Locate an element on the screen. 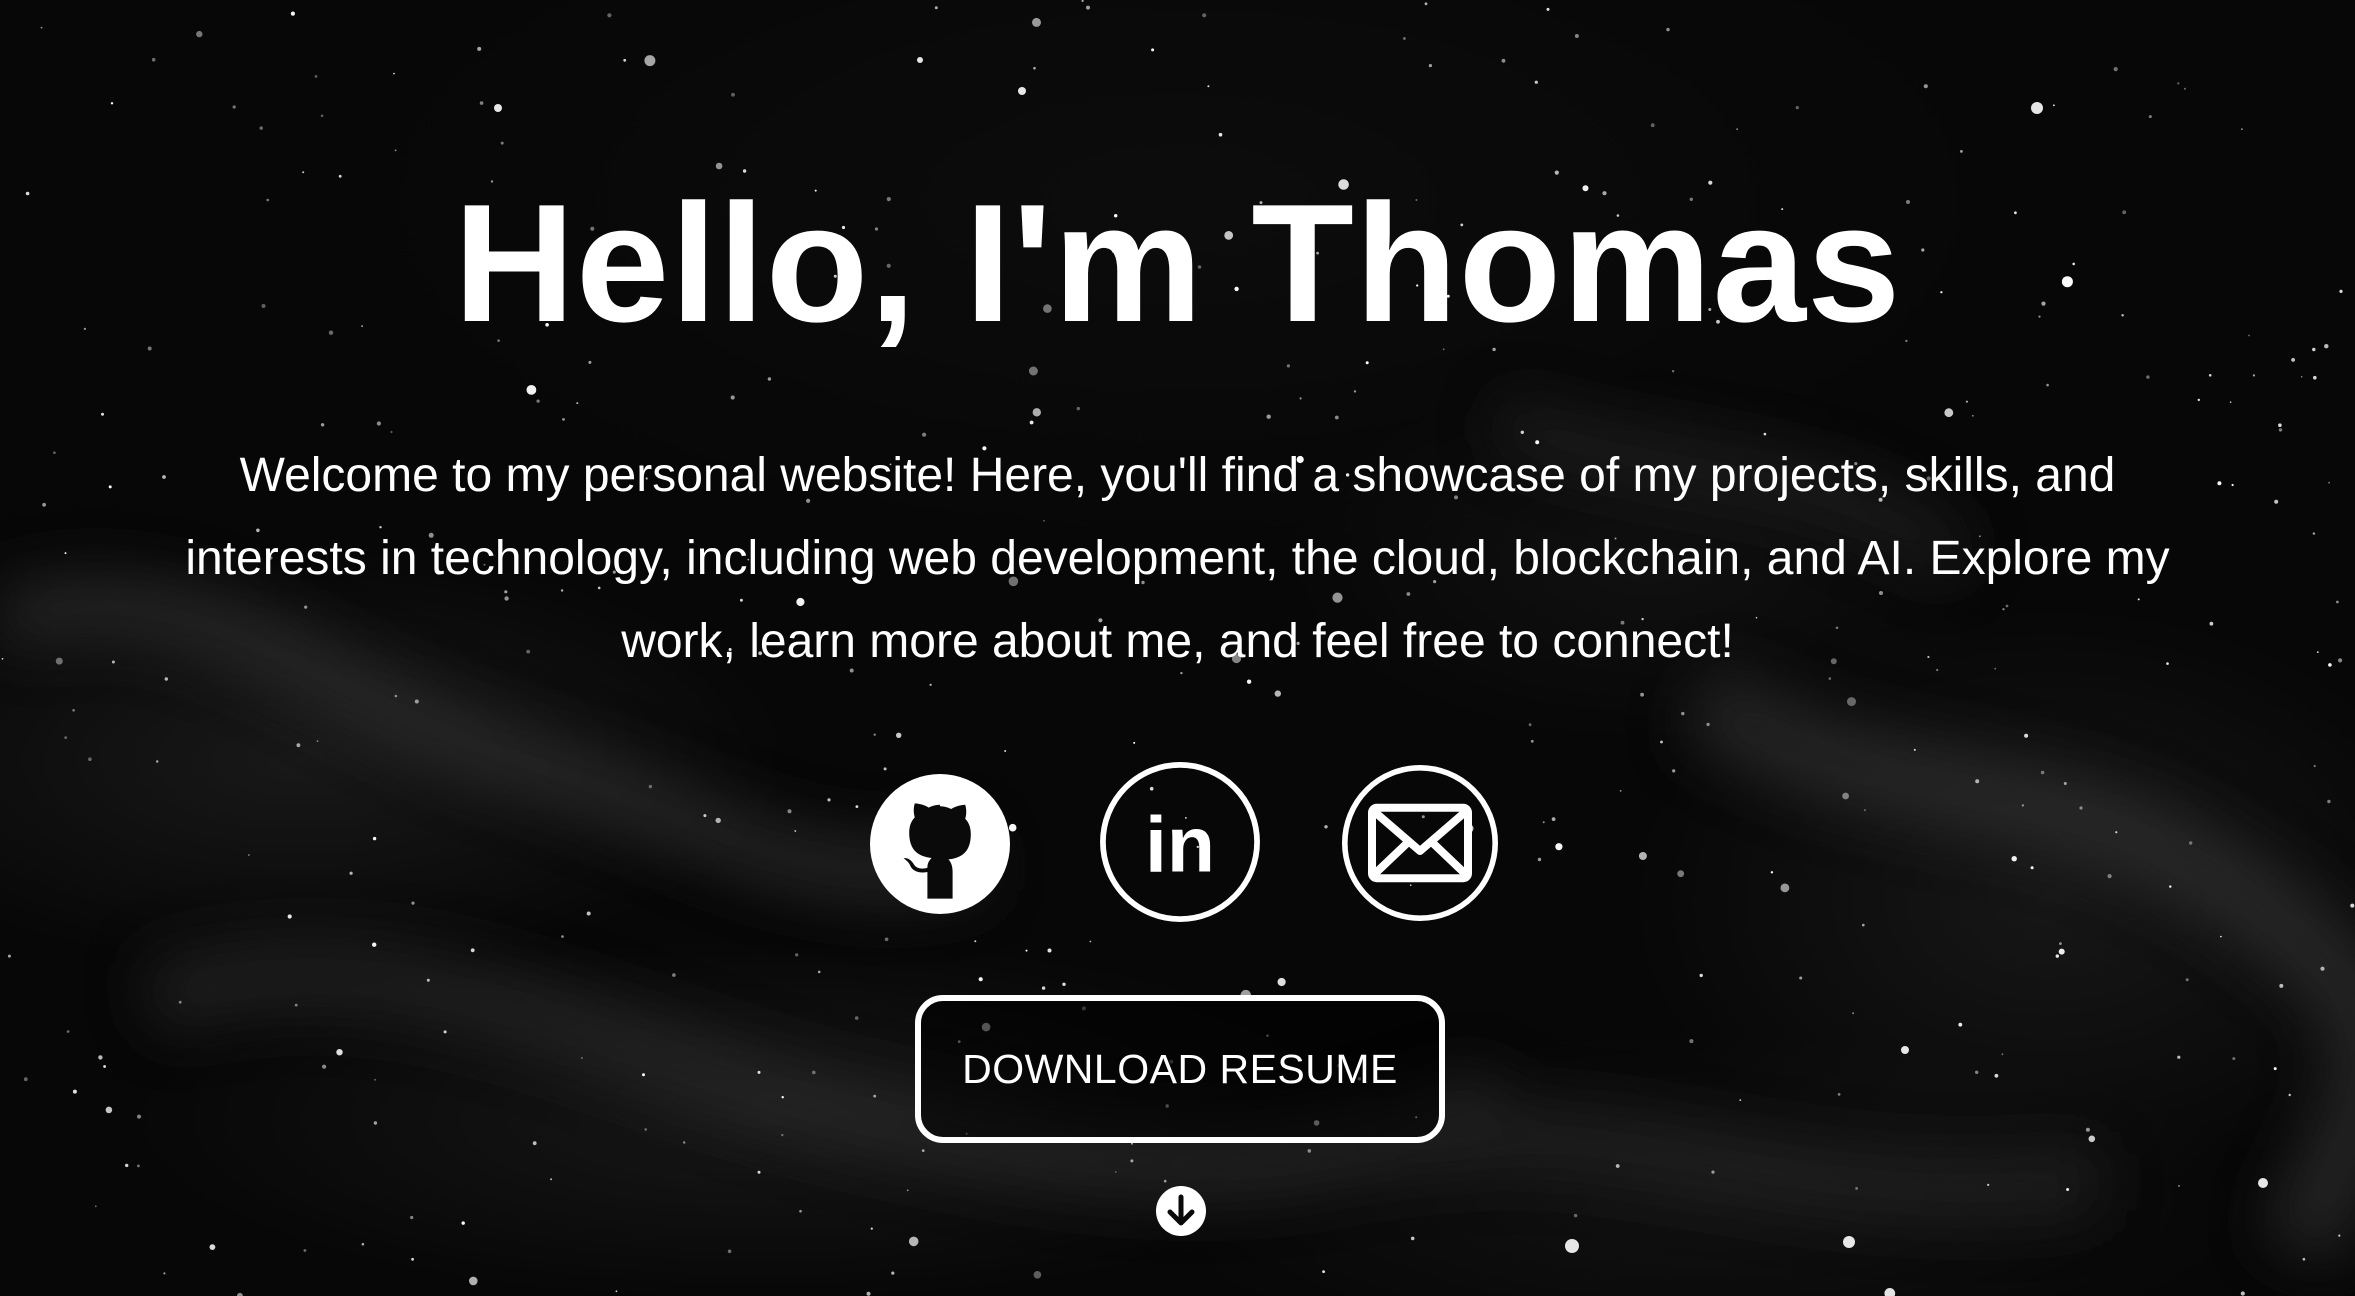  social-links: in is located at coordinates (1177, 842).